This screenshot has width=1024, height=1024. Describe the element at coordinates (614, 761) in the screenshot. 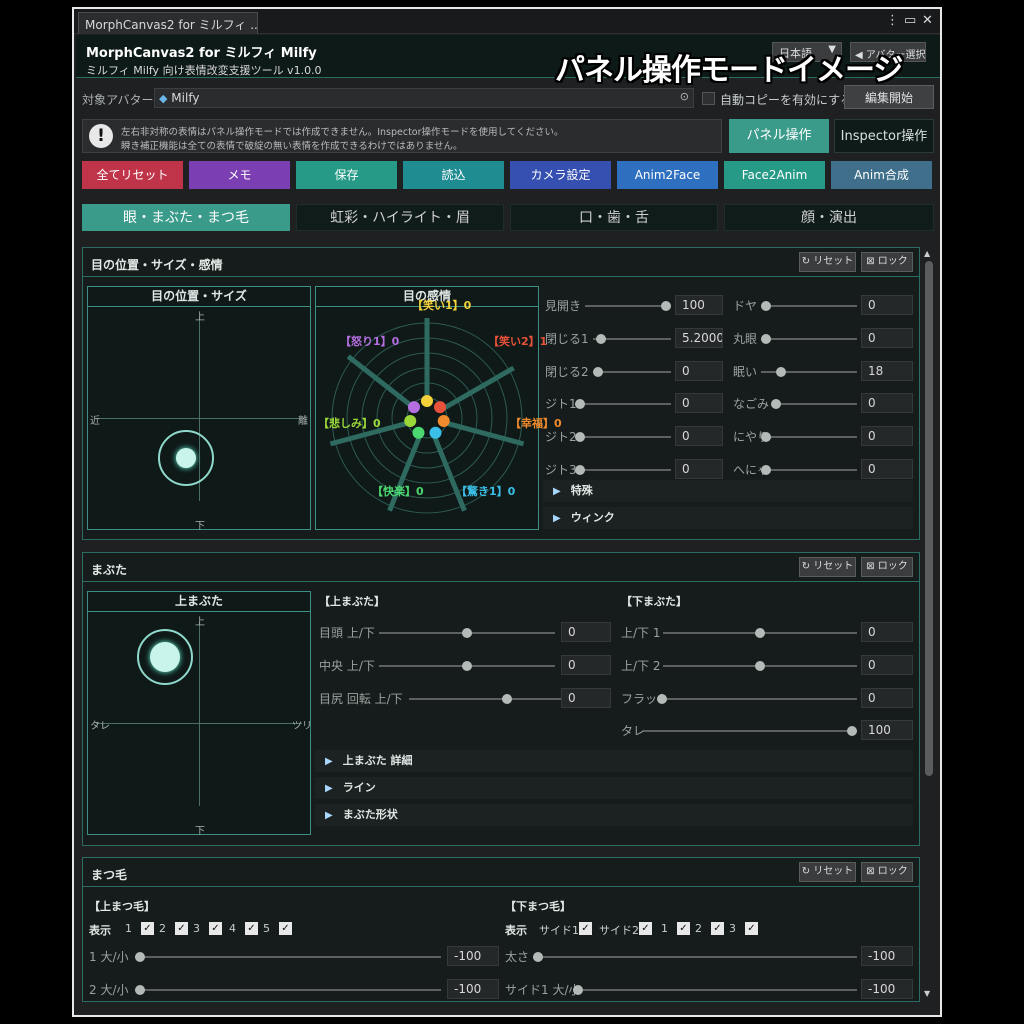

I see `fold-upper-lid-detail: ▶ 上まぶた 詳細` at that location.